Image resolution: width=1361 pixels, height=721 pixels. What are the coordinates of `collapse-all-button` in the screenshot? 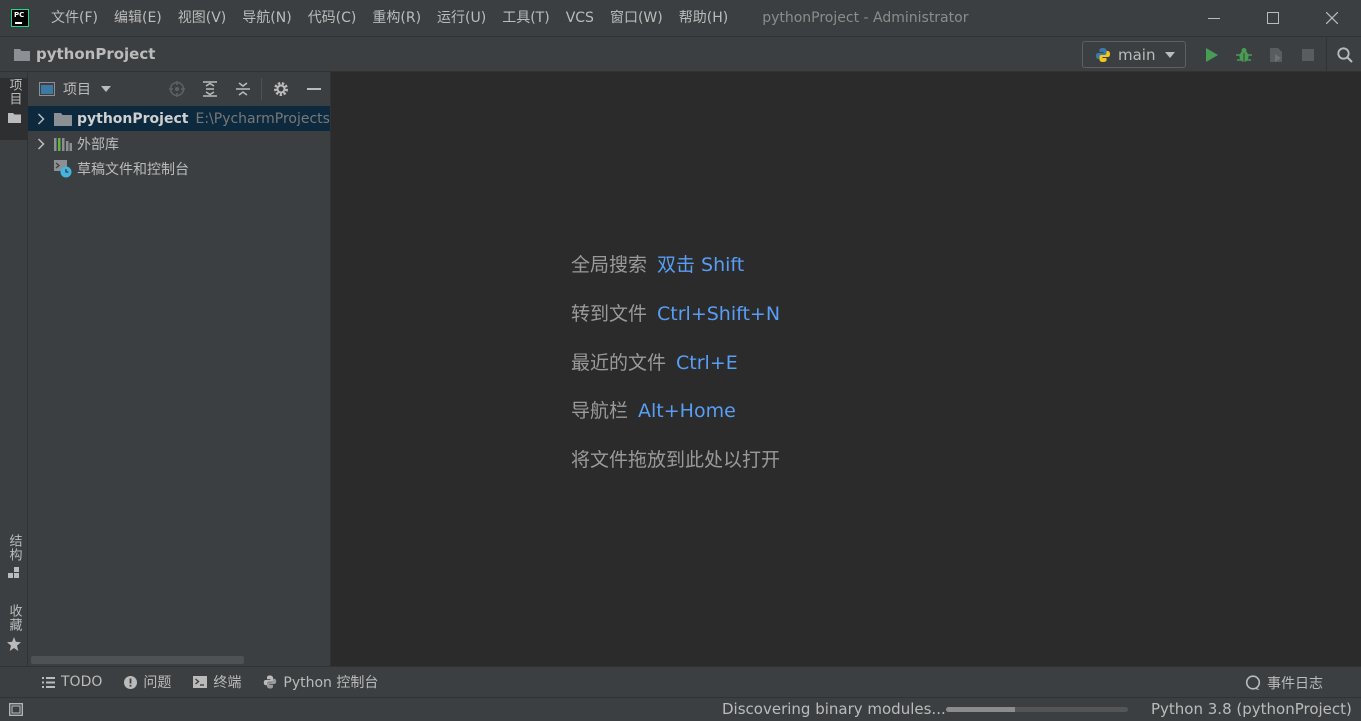 It's located at (242, 89).